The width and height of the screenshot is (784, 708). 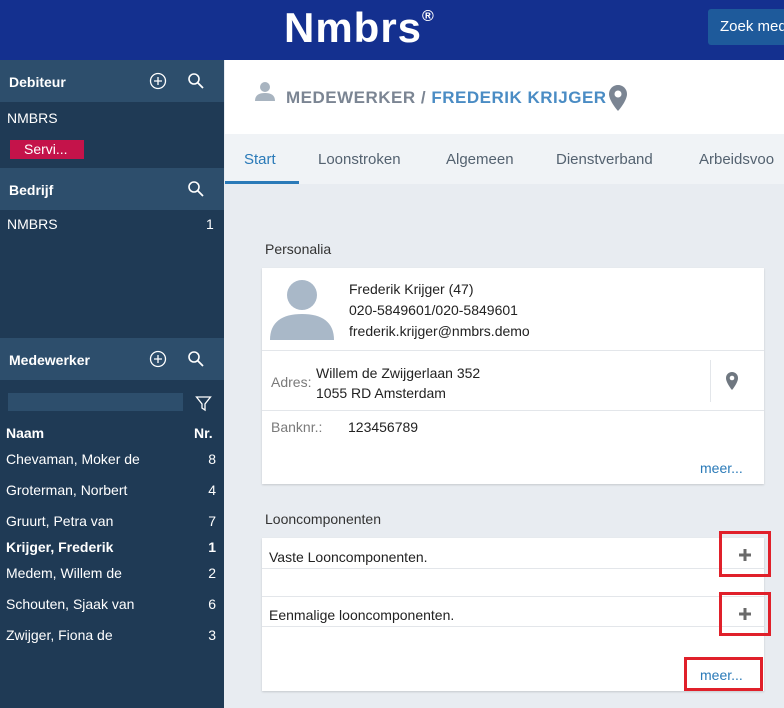 What do you see at coordinates (111, 637) in the screenshot?
I see `employee-row: Zwijger, Fiona de 3` at bounding box center [111, 637].